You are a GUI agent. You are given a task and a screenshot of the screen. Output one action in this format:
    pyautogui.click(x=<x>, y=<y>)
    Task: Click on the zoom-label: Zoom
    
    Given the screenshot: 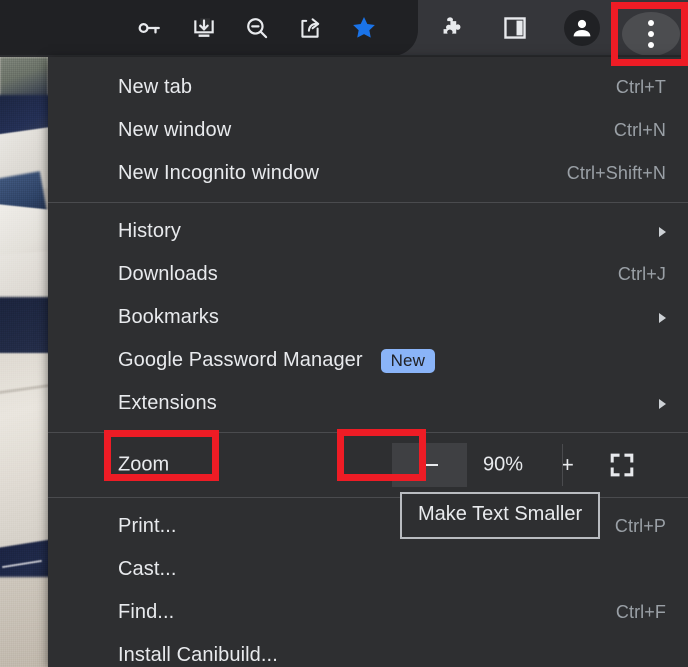 What is the action you would take?
    pyautogui.click(x=144, y=464)
    